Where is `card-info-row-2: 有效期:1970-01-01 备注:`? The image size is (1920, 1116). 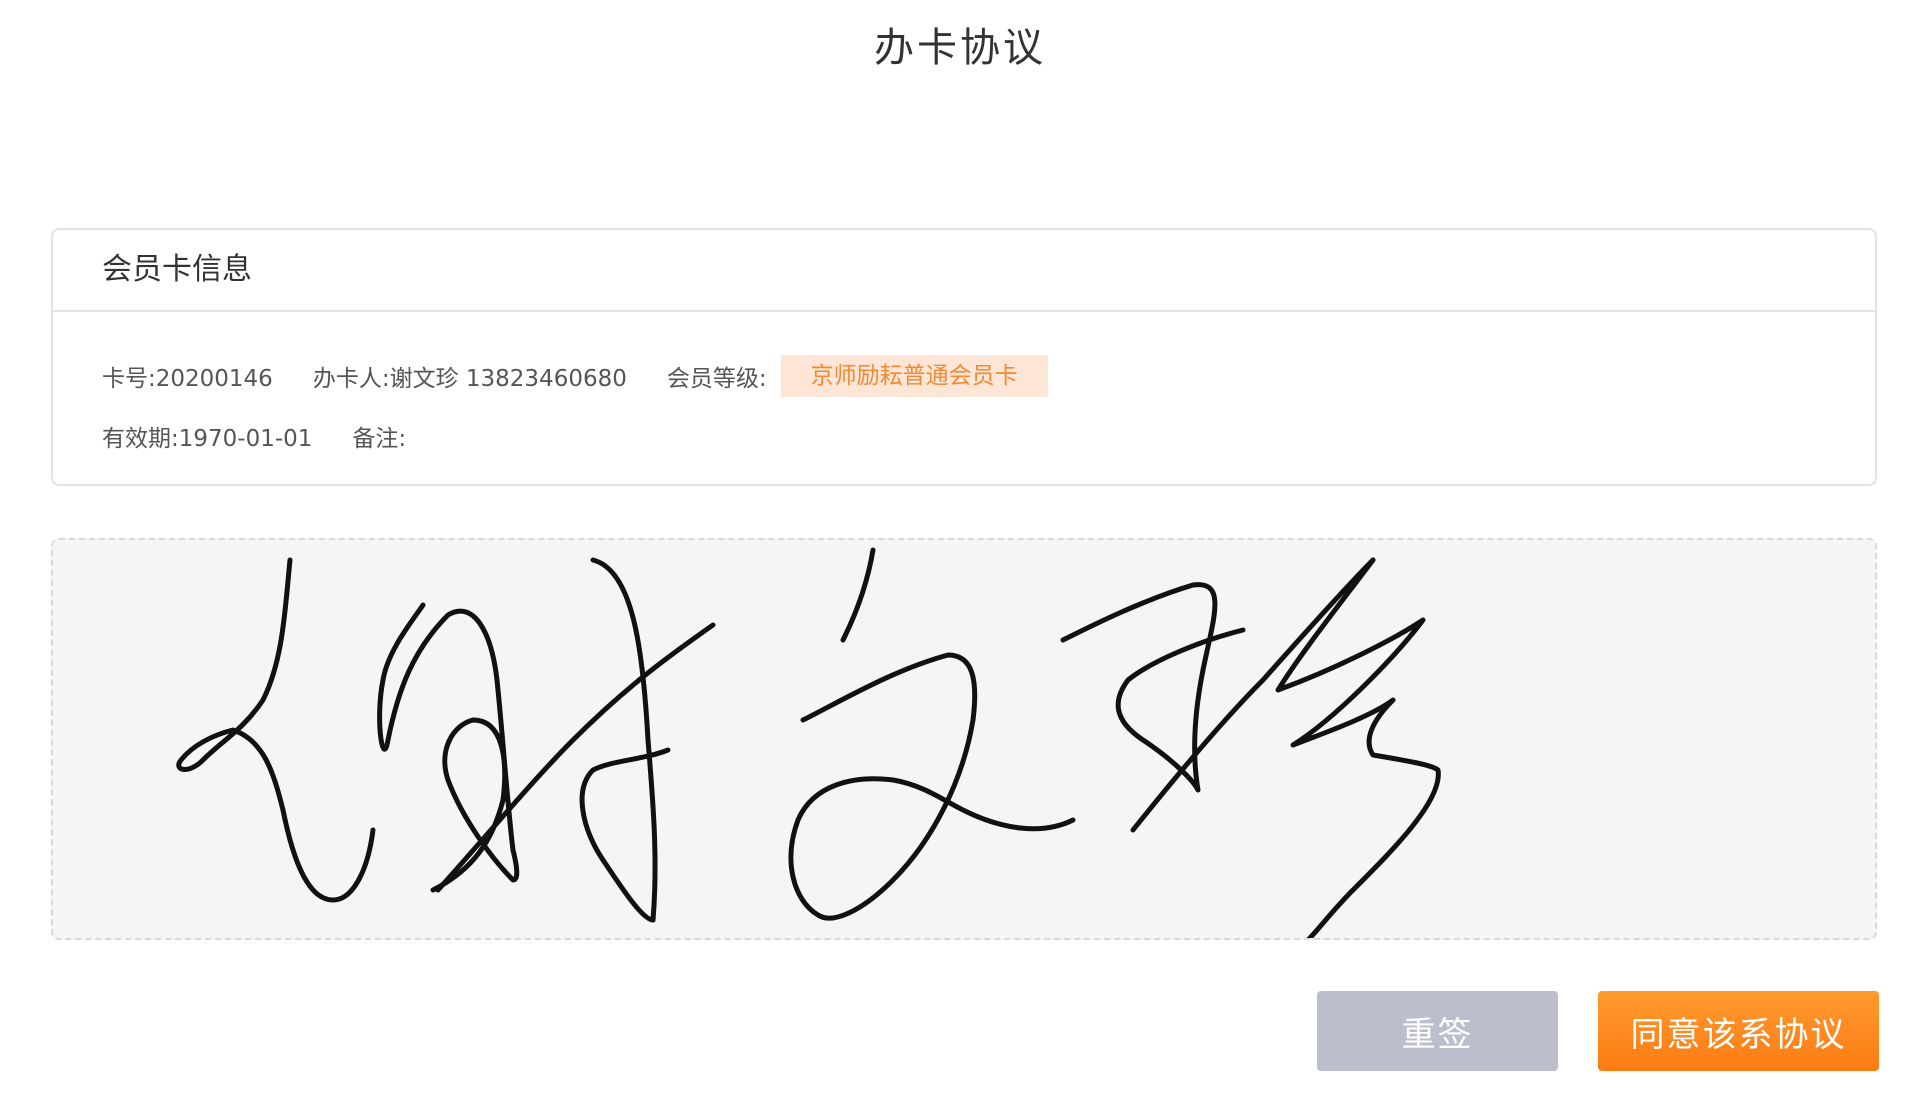
card-info-row-2: 有效期:1970-01-01 备注: is located at coordinates (274, 436).